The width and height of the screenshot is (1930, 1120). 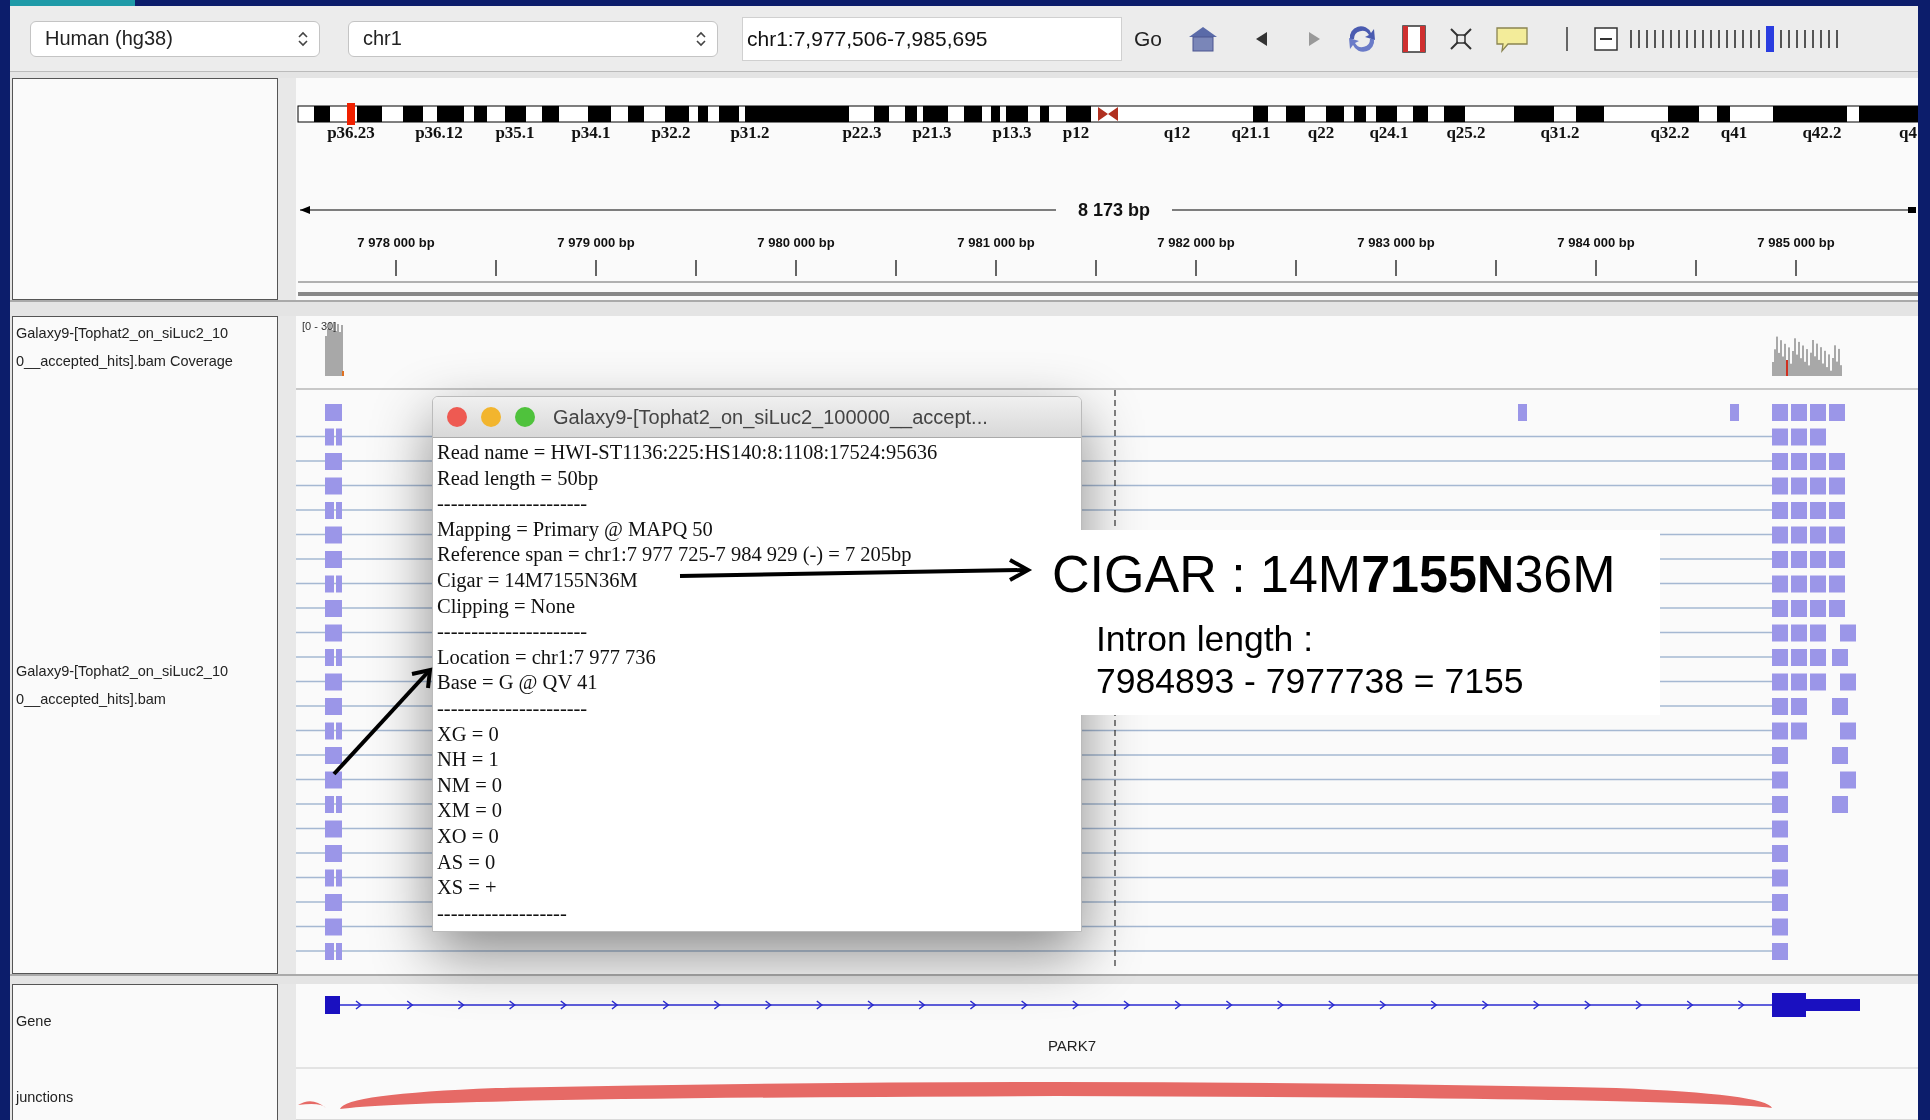 I want to click on gene-label: PARK7, so click(x=1072, y=1045).